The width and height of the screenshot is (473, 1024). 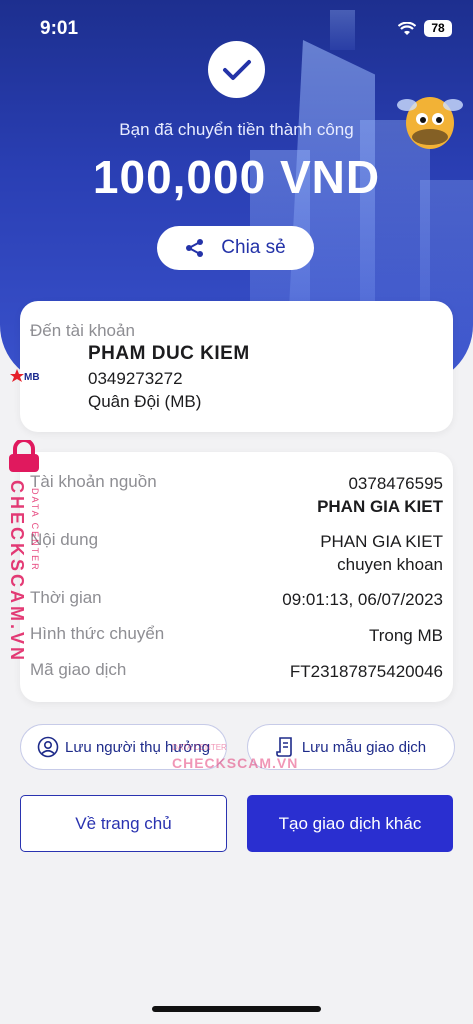 I want to click on detail-row-content: Nội dung PHAN GIA KIET chuyen khoan, so click(x=236, y=553).